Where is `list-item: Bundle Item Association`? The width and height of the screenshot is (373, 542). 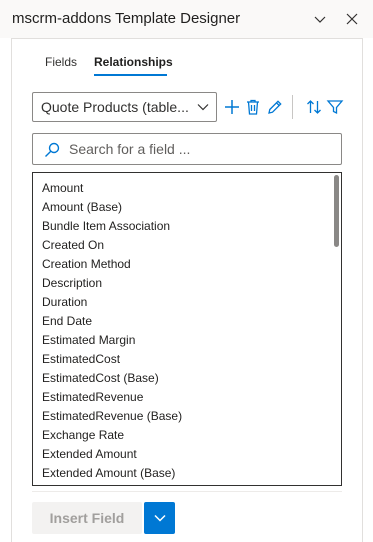 list-item: Bundle Item Association is located at coordinates (106, 226).